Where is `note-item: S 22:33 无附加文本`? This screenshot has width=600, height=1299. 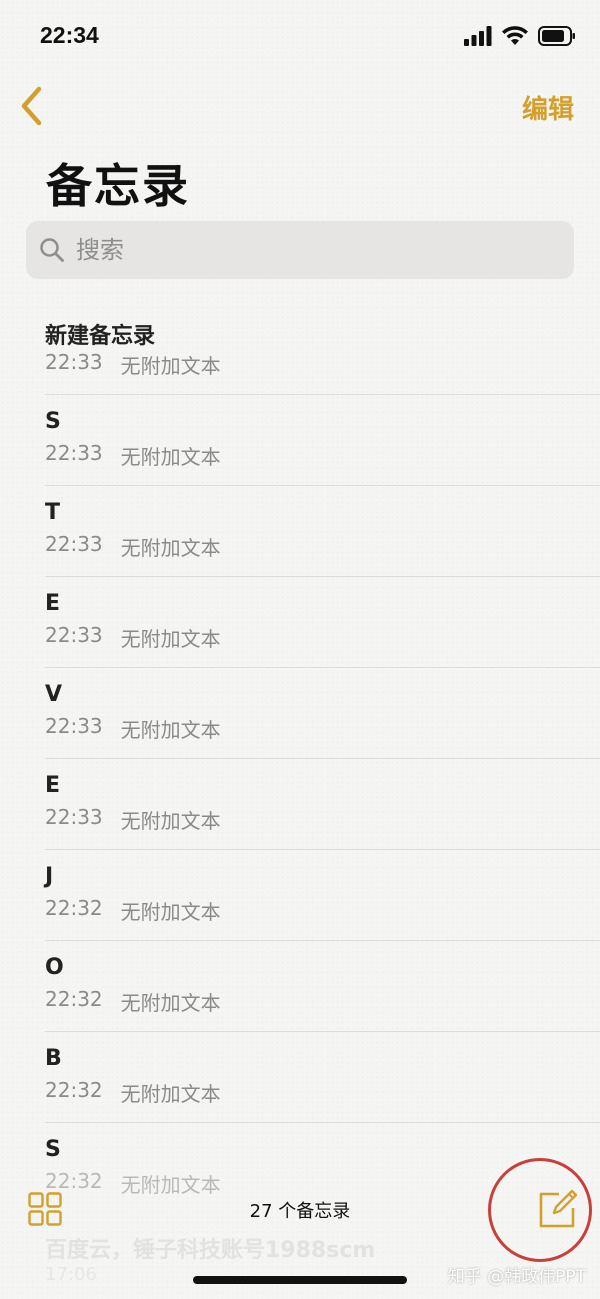
note-item: S 22:33 无附加文本 is located at coordinates (300, 440).